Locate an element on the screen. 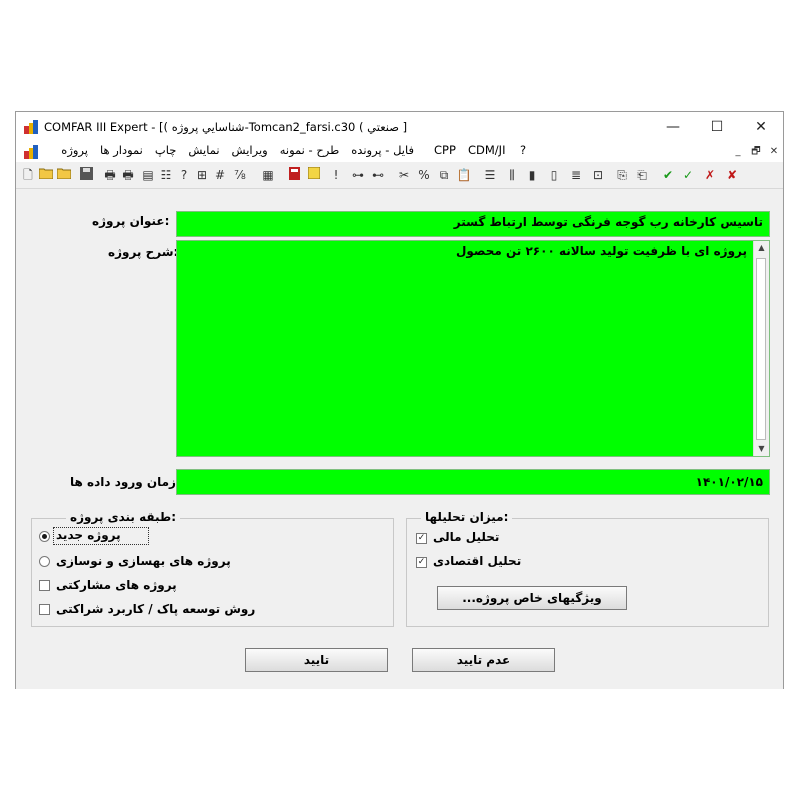  cross-down-icon: ✗ is located at coordinates (710, 175).